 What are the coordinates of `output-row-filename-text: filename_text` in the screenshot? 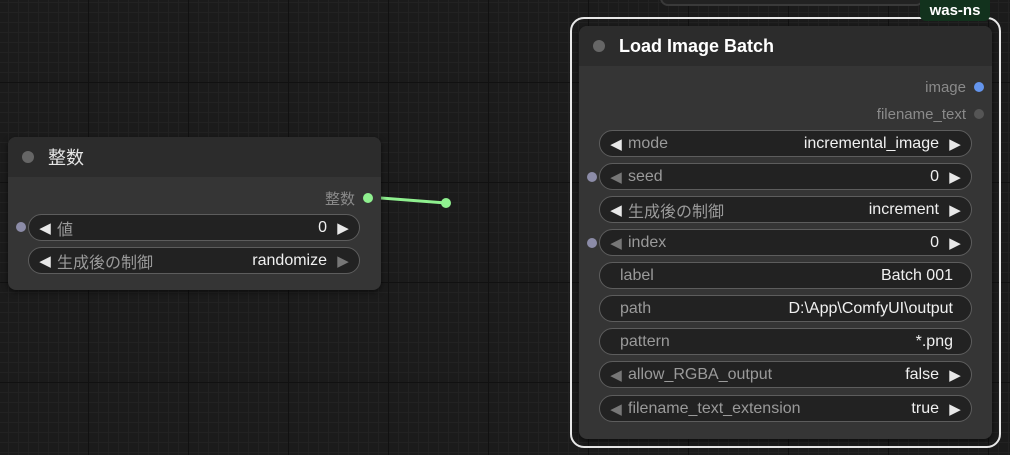 It's located at (930, 114).